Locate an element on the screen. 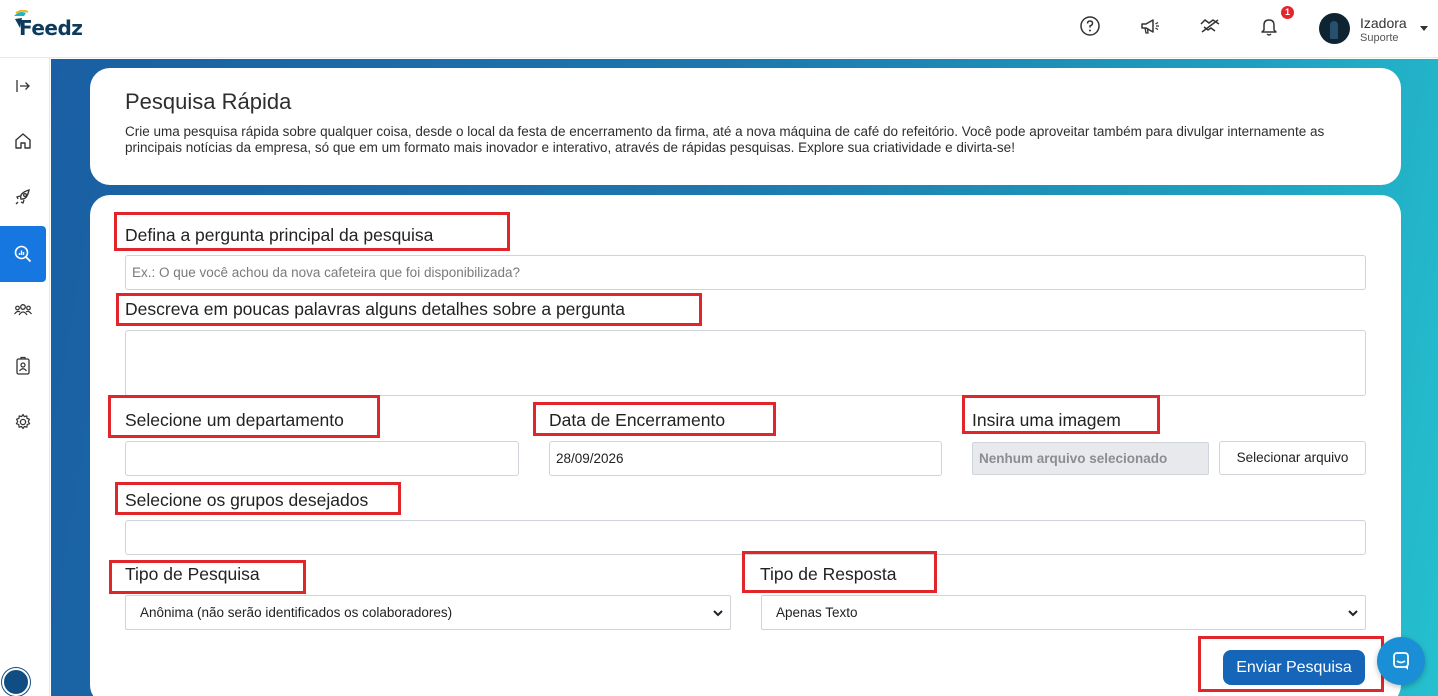  badge-icon is located at coordinates (23, 366).